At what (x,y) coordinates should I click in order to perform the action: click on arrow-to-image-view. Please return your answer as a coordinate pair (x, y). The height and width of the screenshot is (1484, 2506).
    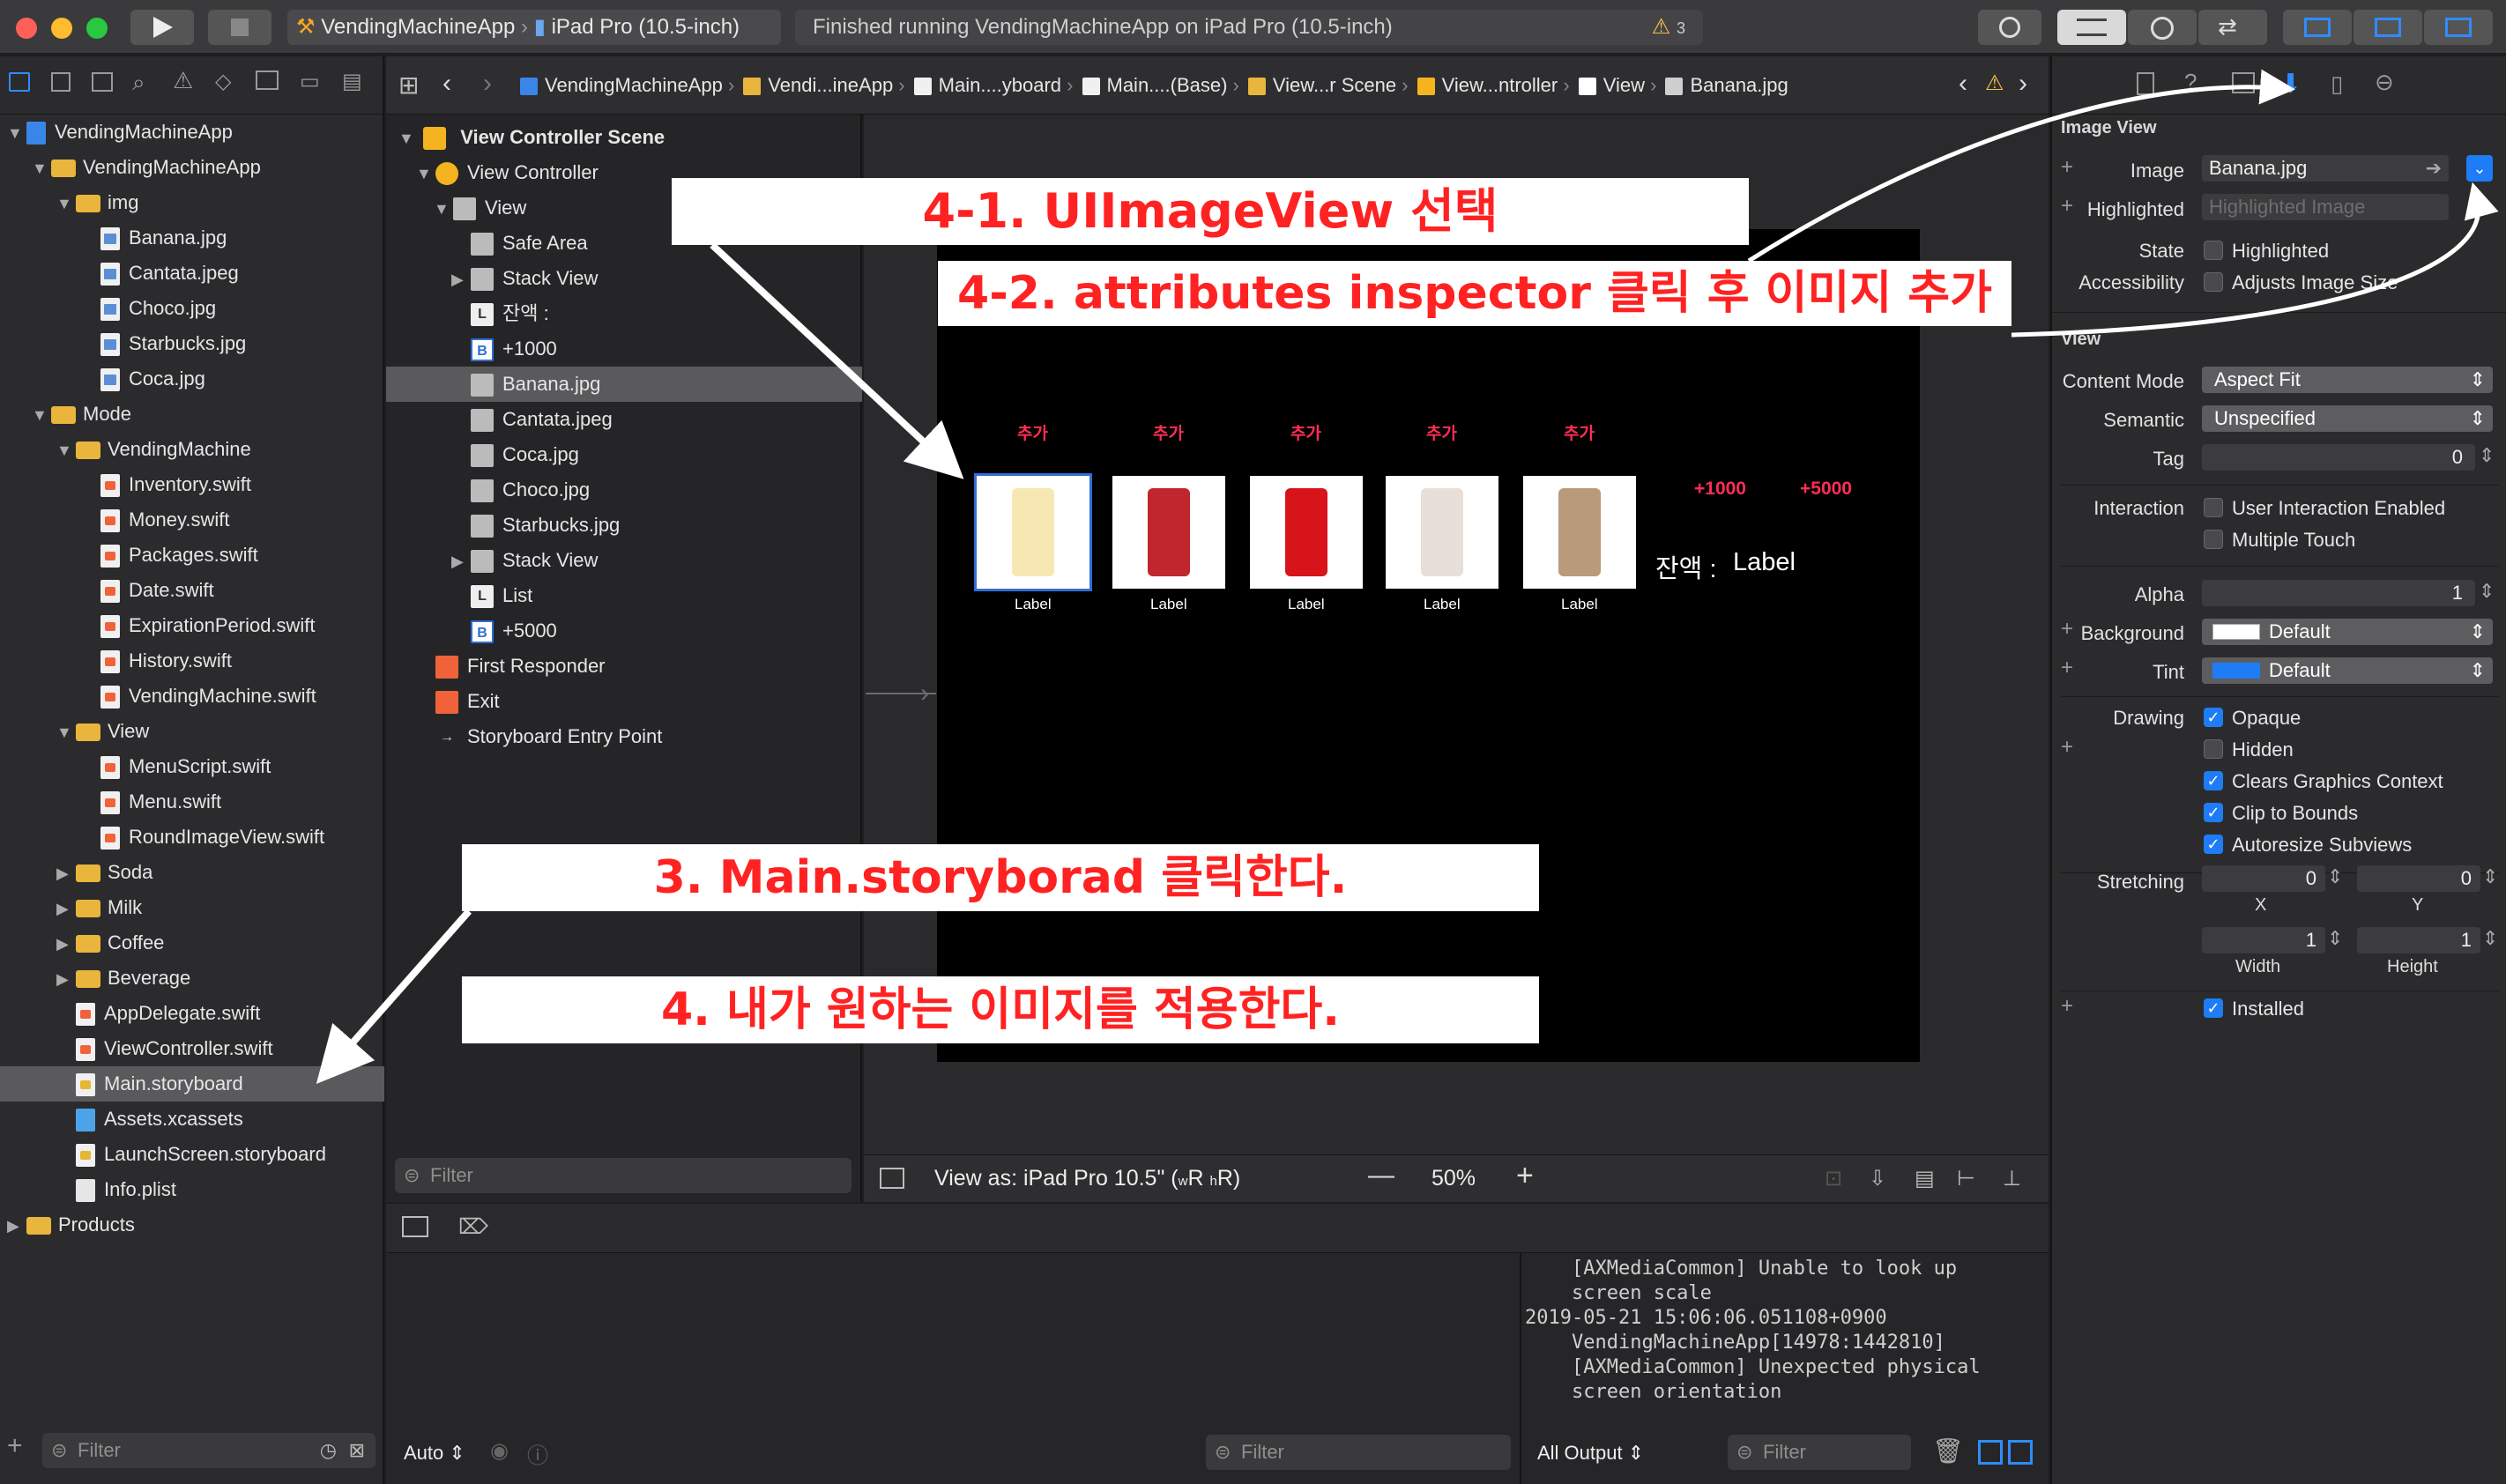
    Looking at the image, I should click on (837, 360).